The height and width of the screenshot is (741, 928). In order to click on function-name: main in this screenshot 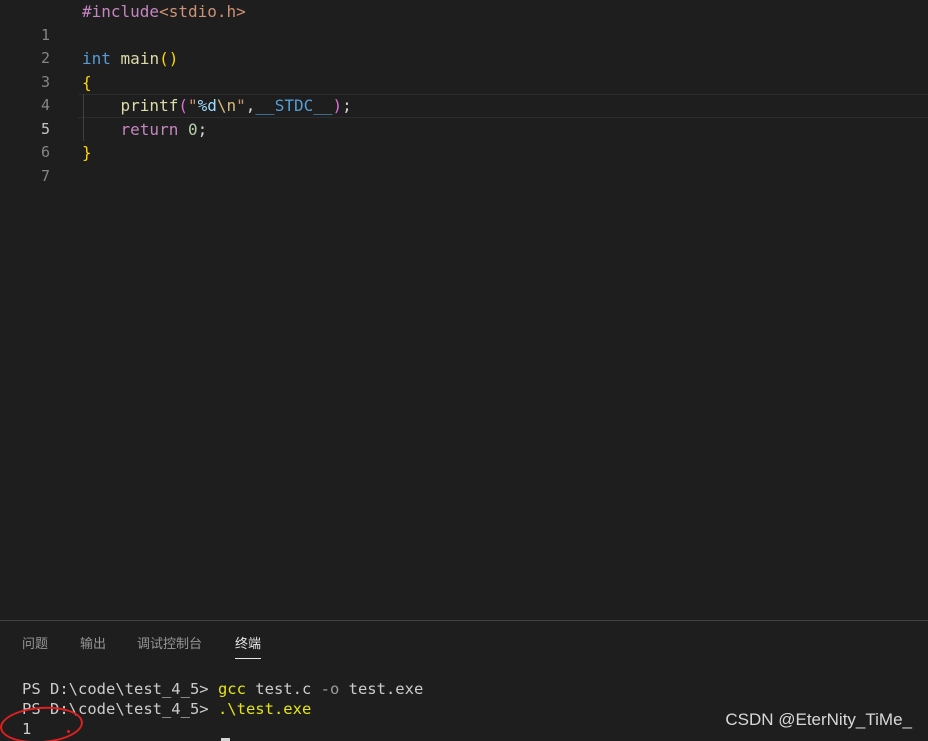, I will do `click(140, 58)`.